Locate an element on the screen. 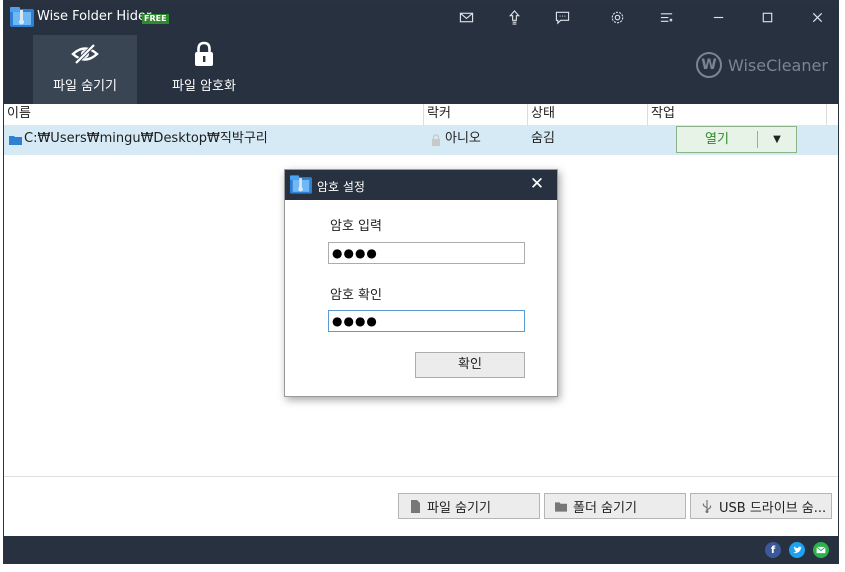 This screenshot has width=845, height=572. feedback-icon is located at coordinates (562, 17).